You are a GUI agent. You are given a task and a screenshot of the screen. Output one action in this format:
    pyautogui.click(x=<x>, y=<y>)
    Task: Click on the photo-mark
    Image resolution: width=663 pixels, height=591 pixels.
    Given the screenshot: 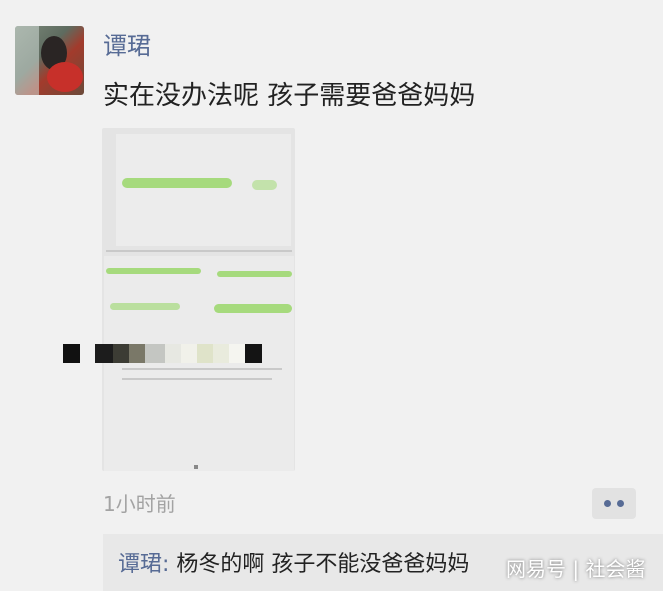 What is the action you would take?
    pyautogui.click(x=196, y=467)
    